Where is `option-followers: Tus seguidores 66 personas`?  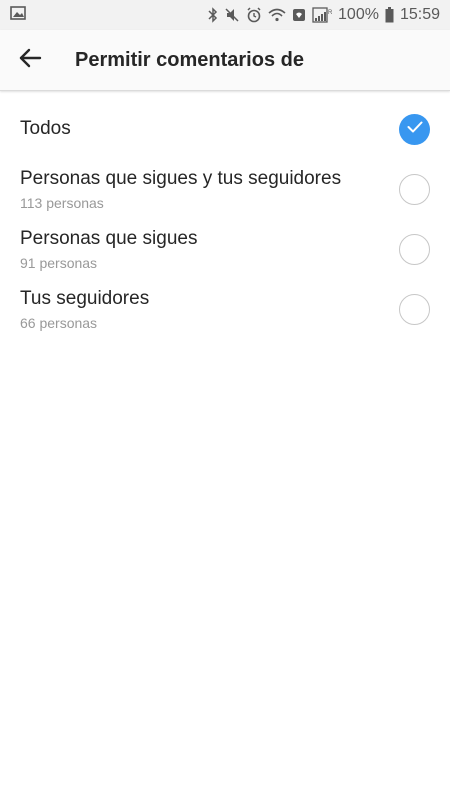 option-followers: Tus seguidores 66 personas is located at coordinates (225, 309).